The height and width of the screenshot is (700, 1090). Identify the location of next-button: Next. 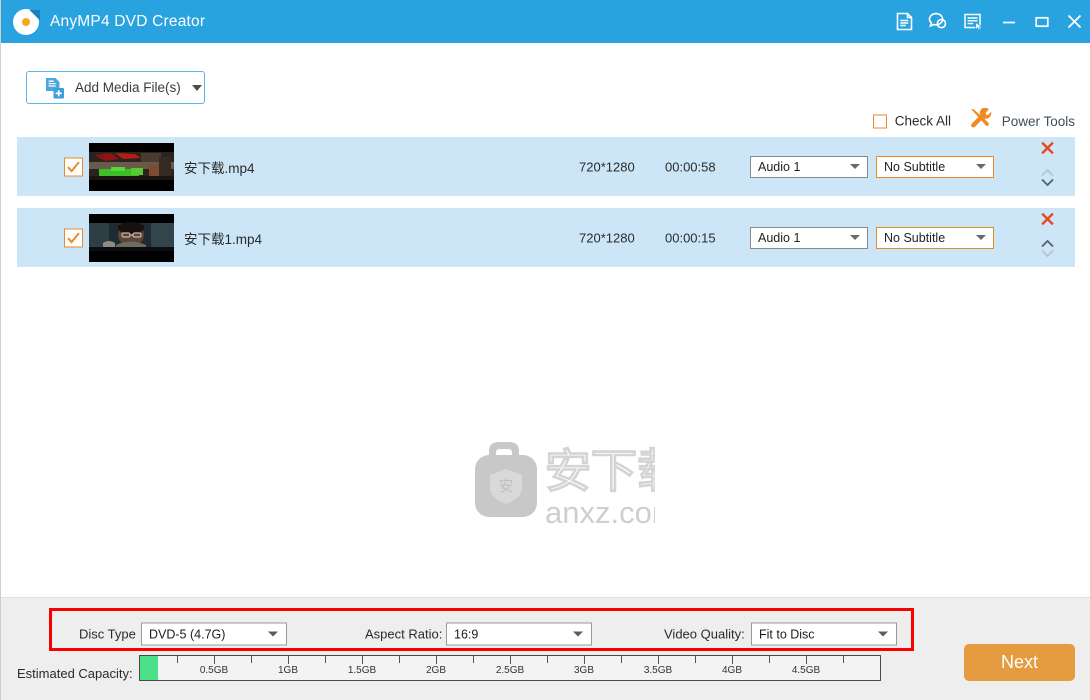
(1019, 662).